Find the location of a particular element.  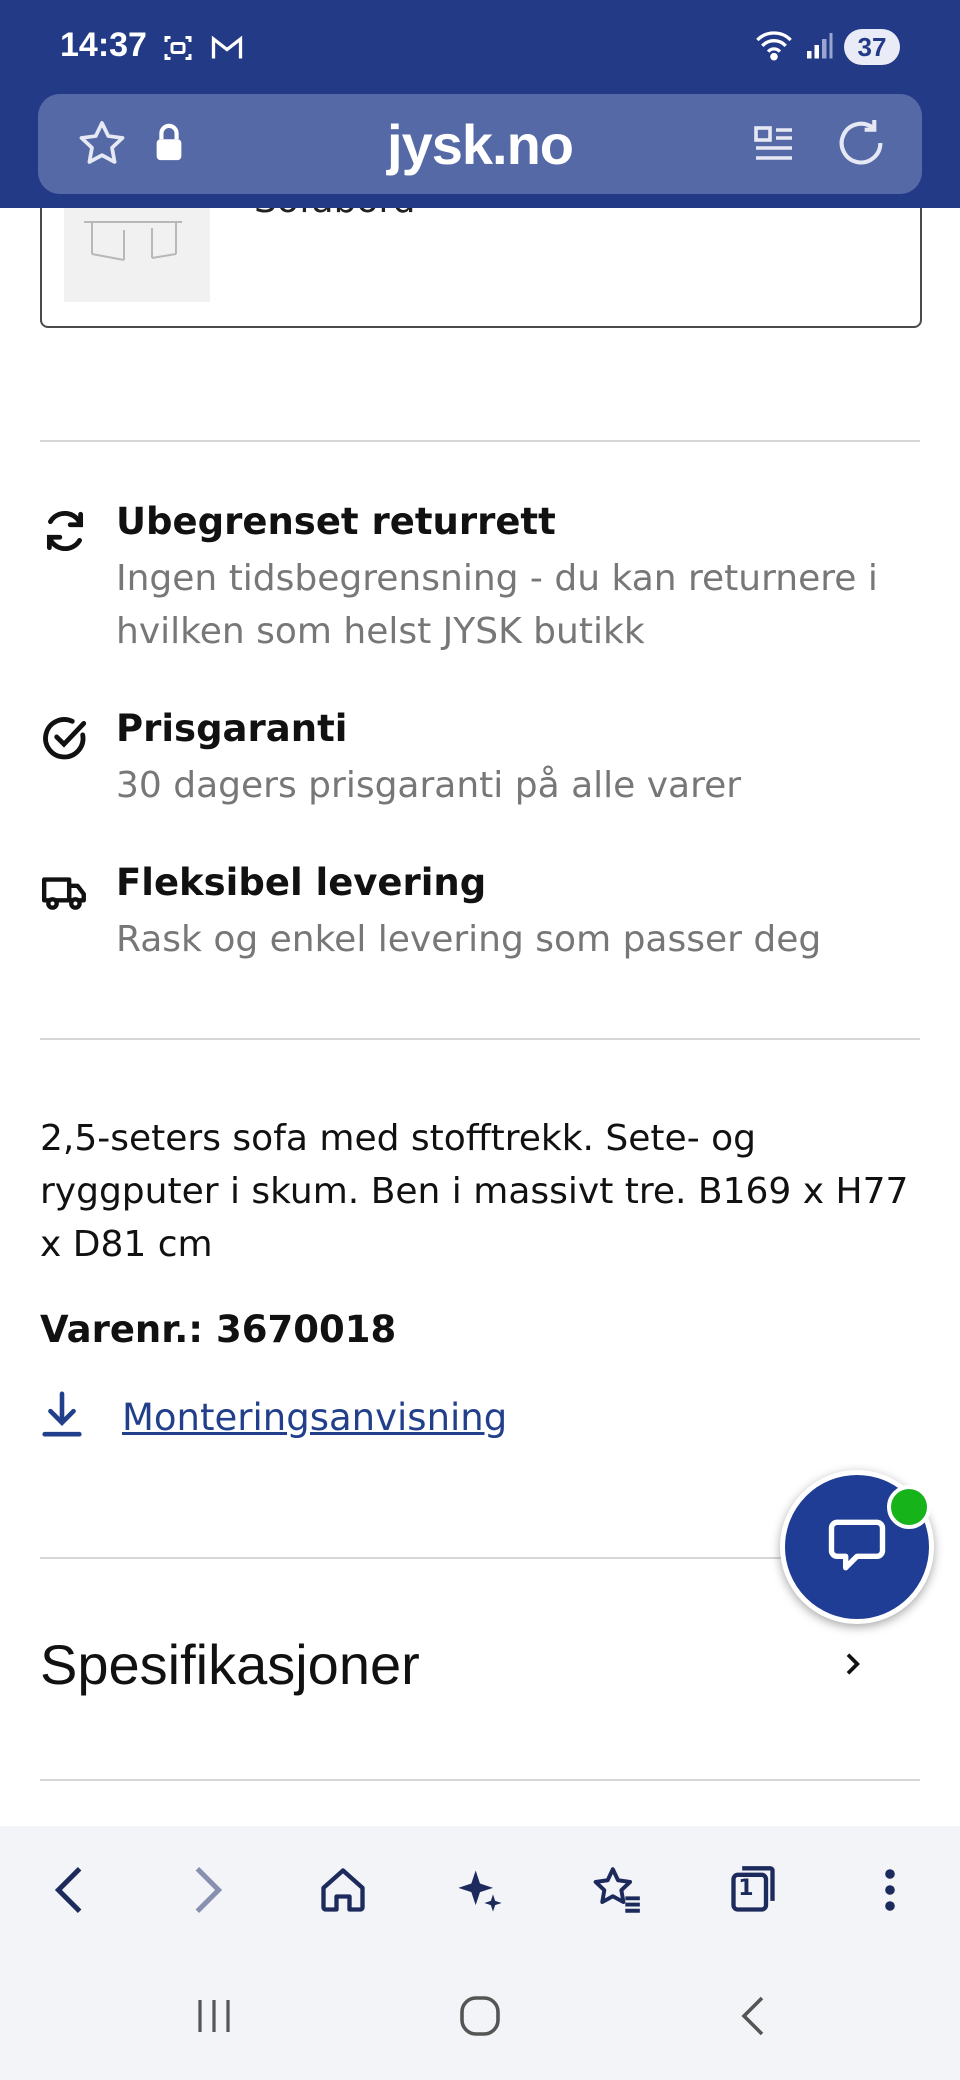

system-navigation-bar is located at coordinates (480, 2017).